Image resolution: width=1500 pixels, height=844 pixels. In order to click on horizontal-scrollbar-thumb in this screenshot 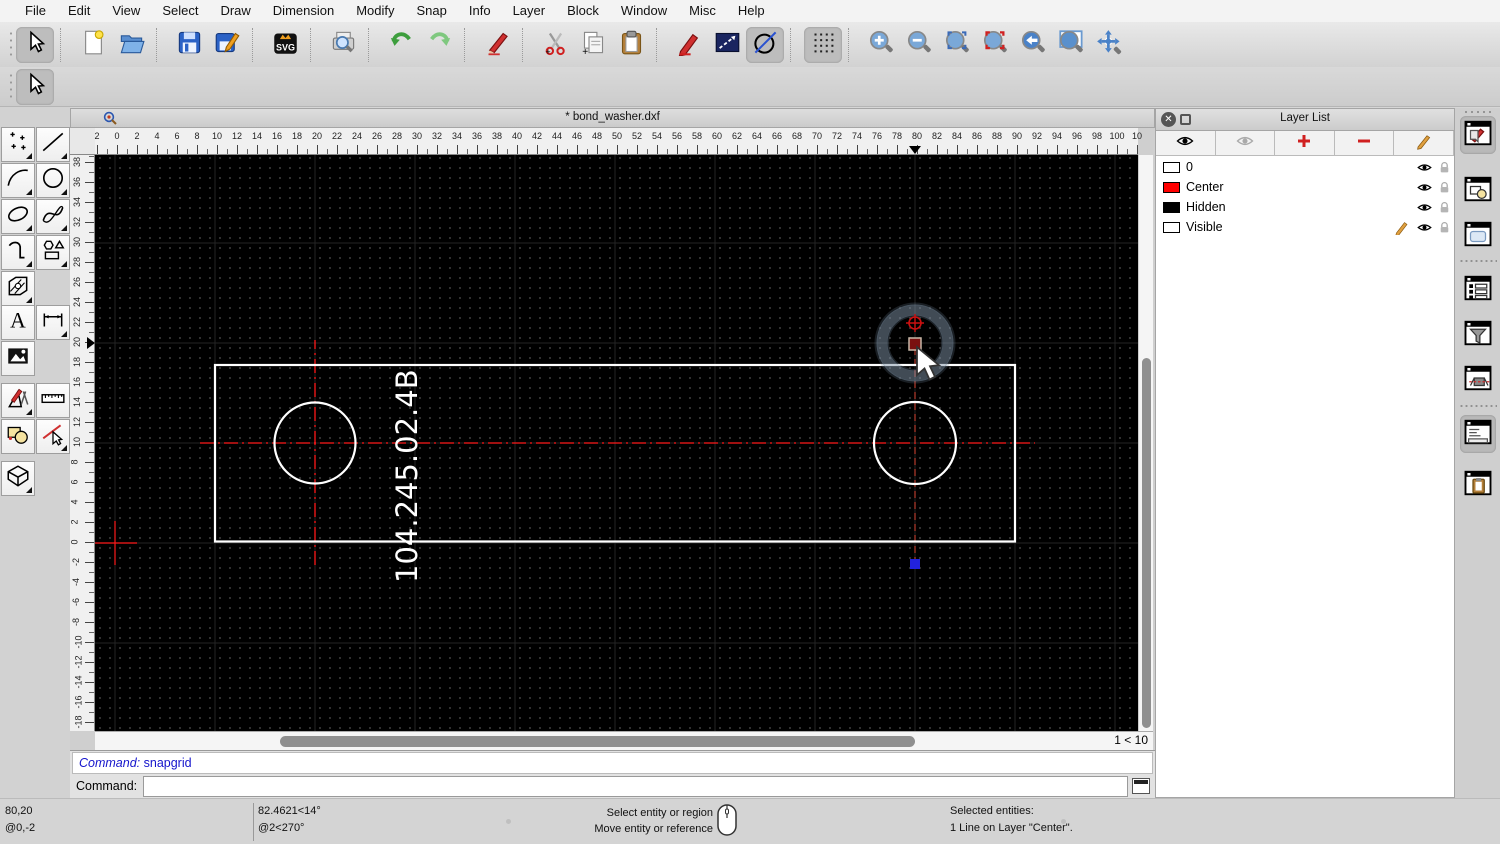, I will do `click(597, 741)`.